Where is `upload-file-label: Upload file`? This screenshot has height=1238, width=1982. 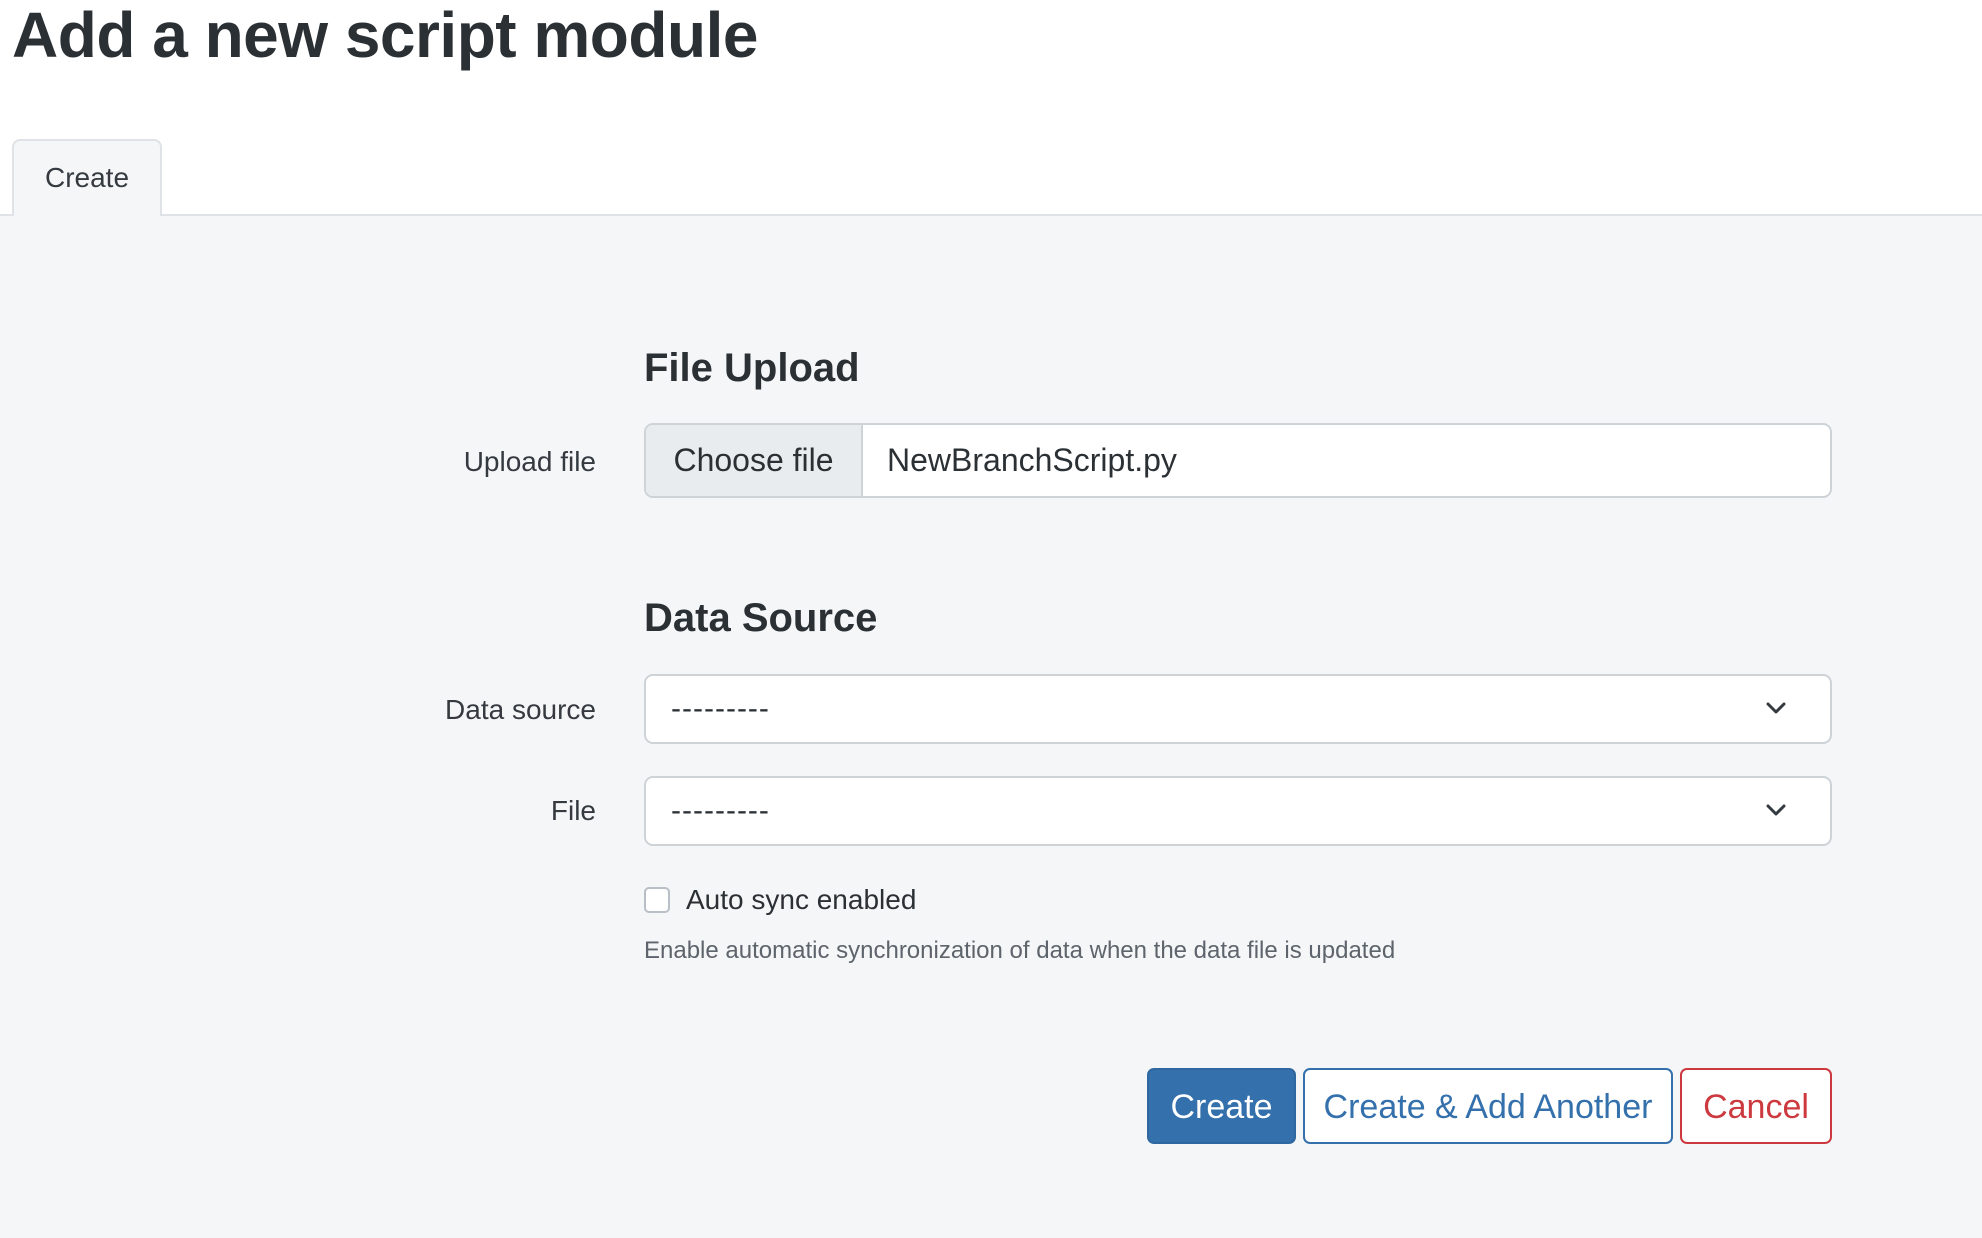
upload-file-label: Upload file is located at coordinates (529, 461).